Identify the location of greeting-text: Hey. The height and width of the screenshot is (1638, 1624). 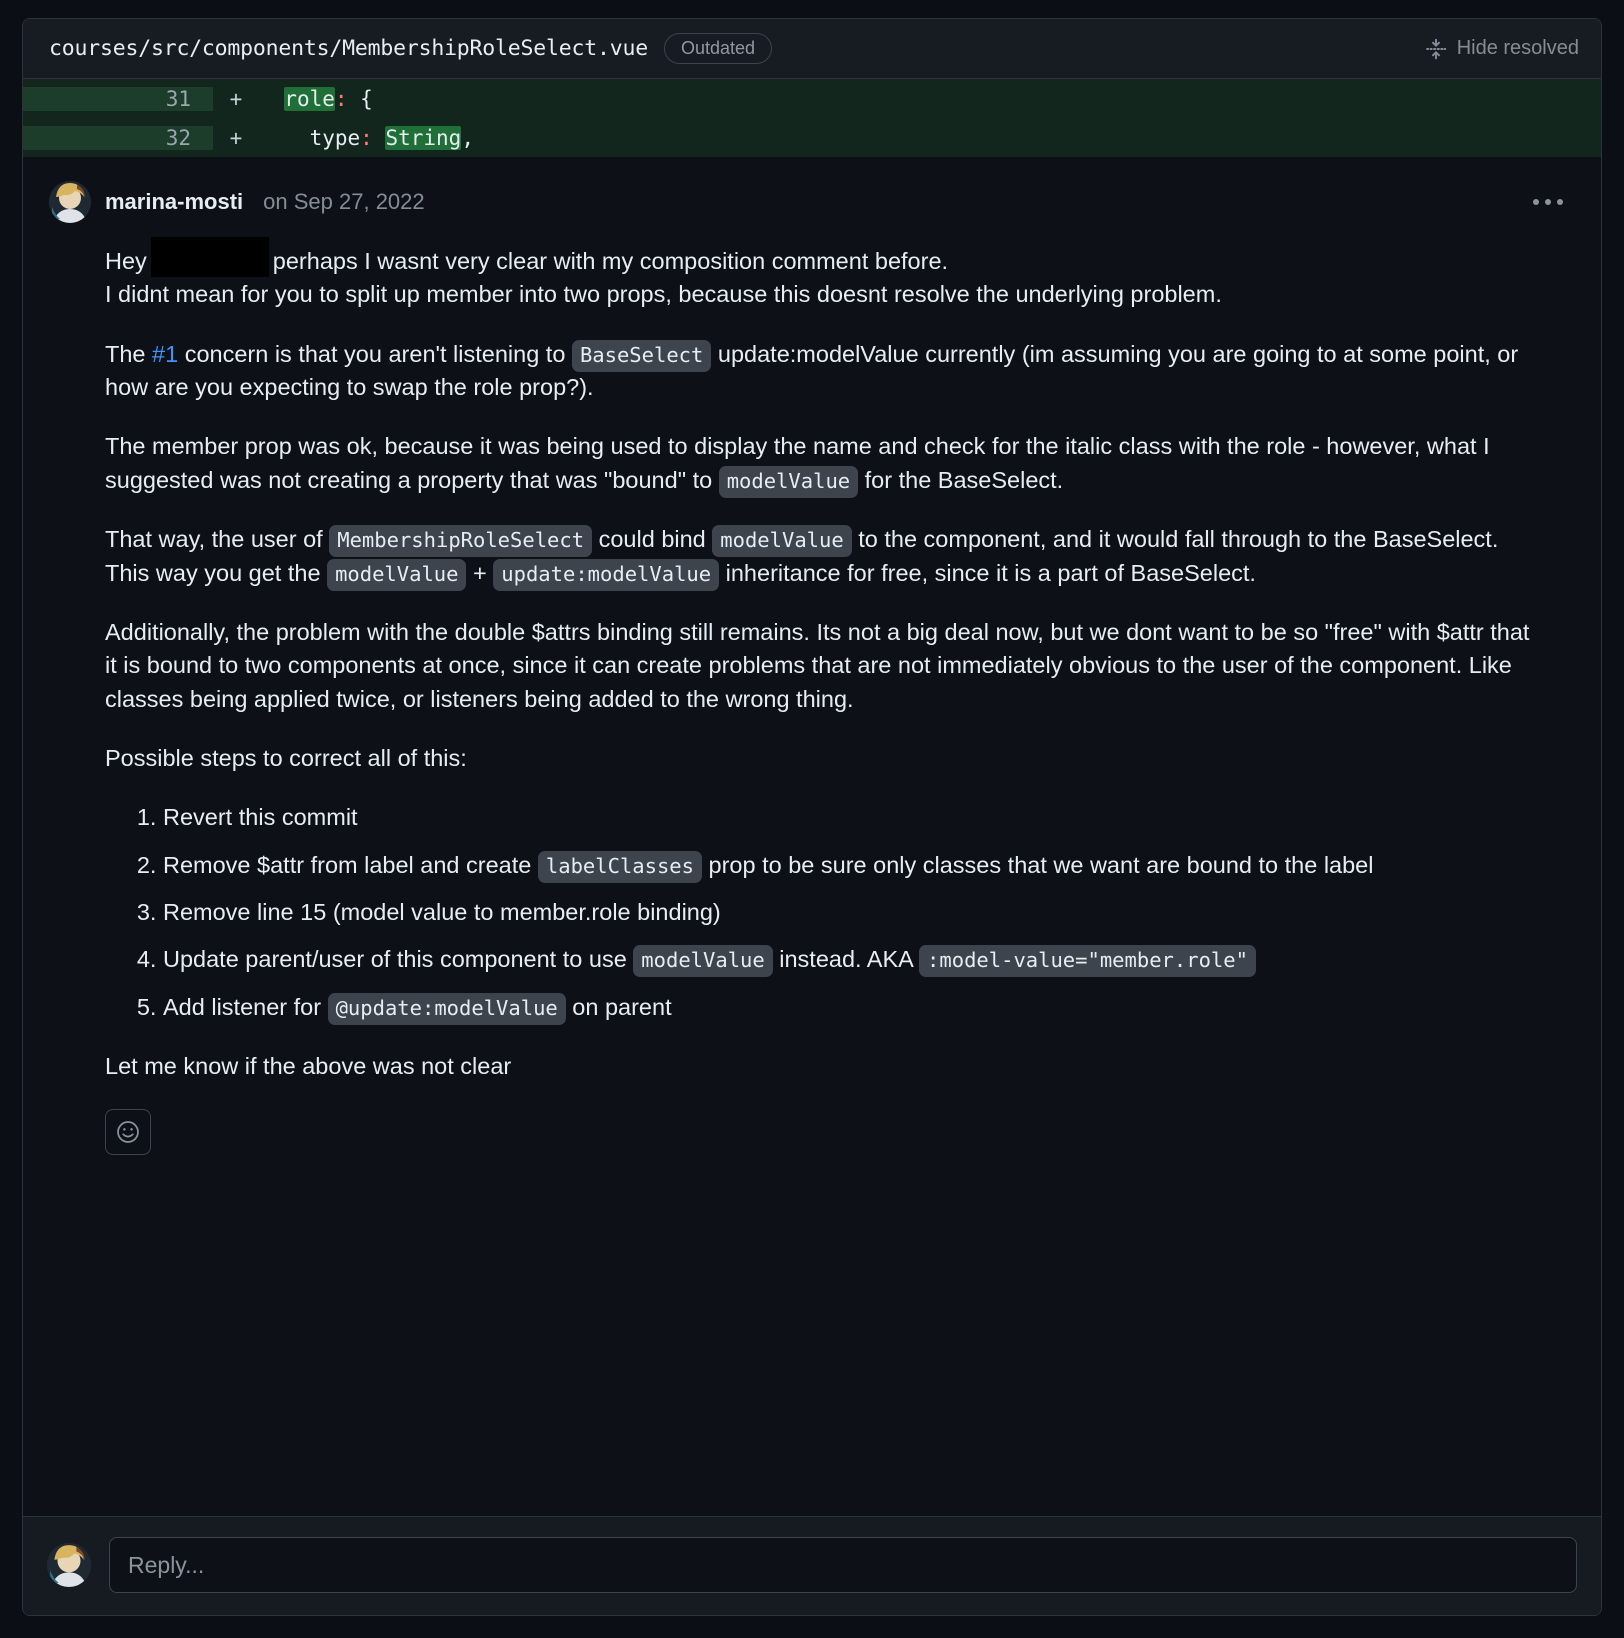
(126, 261).